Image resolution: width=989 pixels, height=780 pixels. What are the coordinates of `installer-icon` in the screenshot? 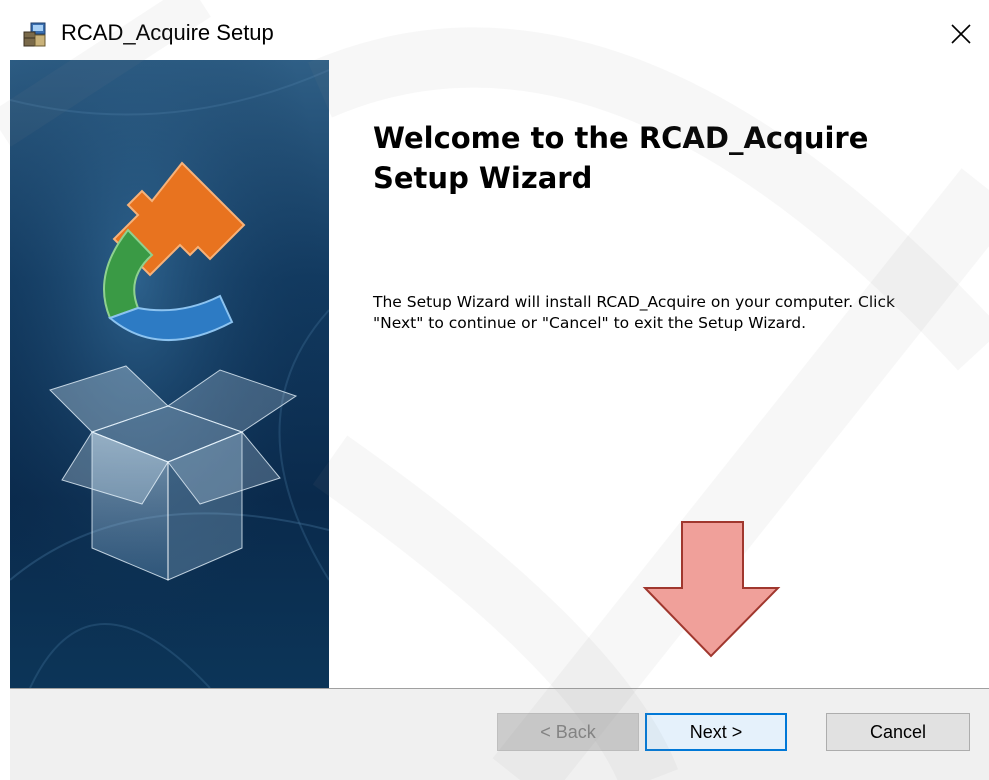 It's located at (35, 35).